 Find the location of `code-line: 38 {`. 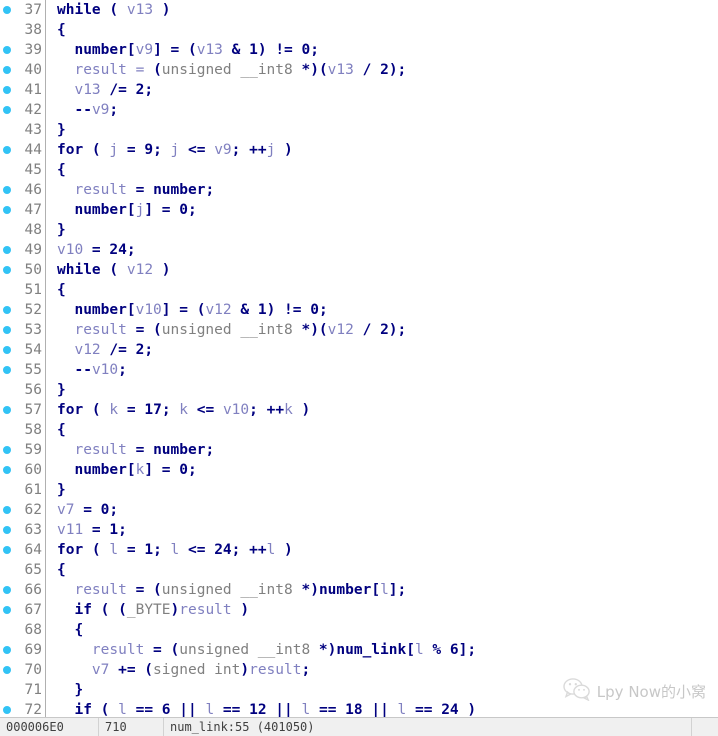

code-line: 38 { is located at coordinates (359, 30).